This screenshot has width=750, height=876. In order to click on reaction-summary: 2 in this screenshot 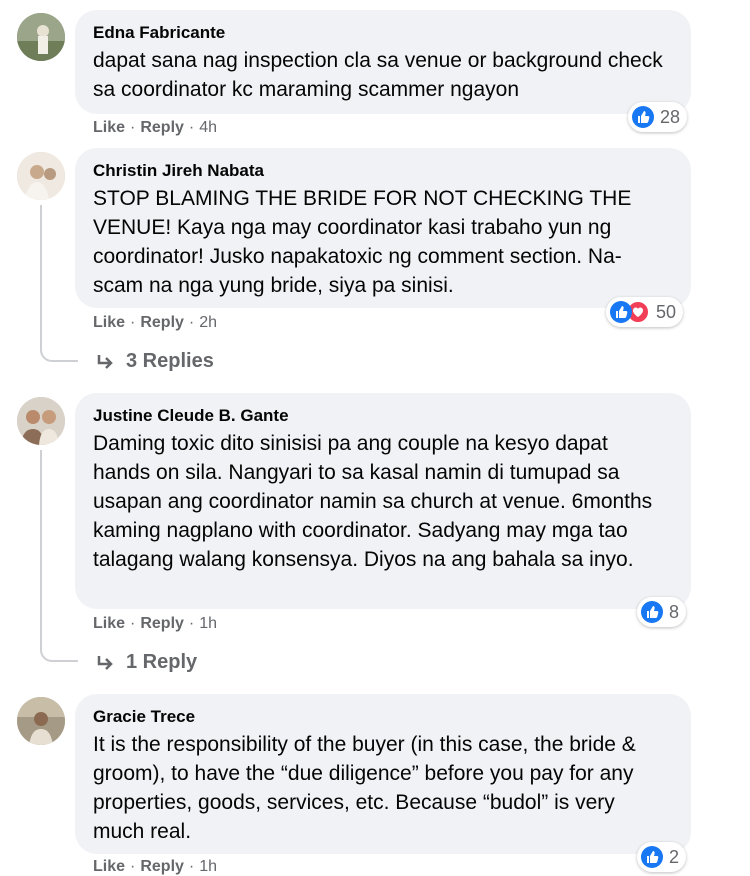, I will do `click(662, 857)`.